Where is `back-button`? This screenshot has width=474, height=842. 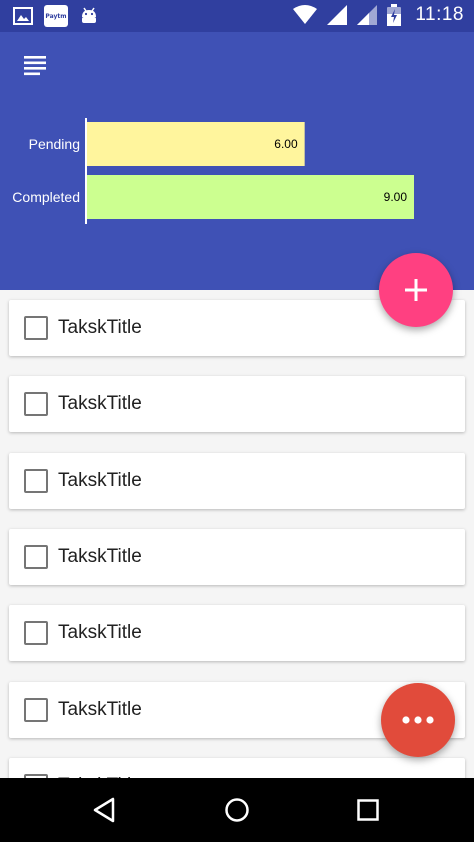
back-button is located at coordinates (104, 810).